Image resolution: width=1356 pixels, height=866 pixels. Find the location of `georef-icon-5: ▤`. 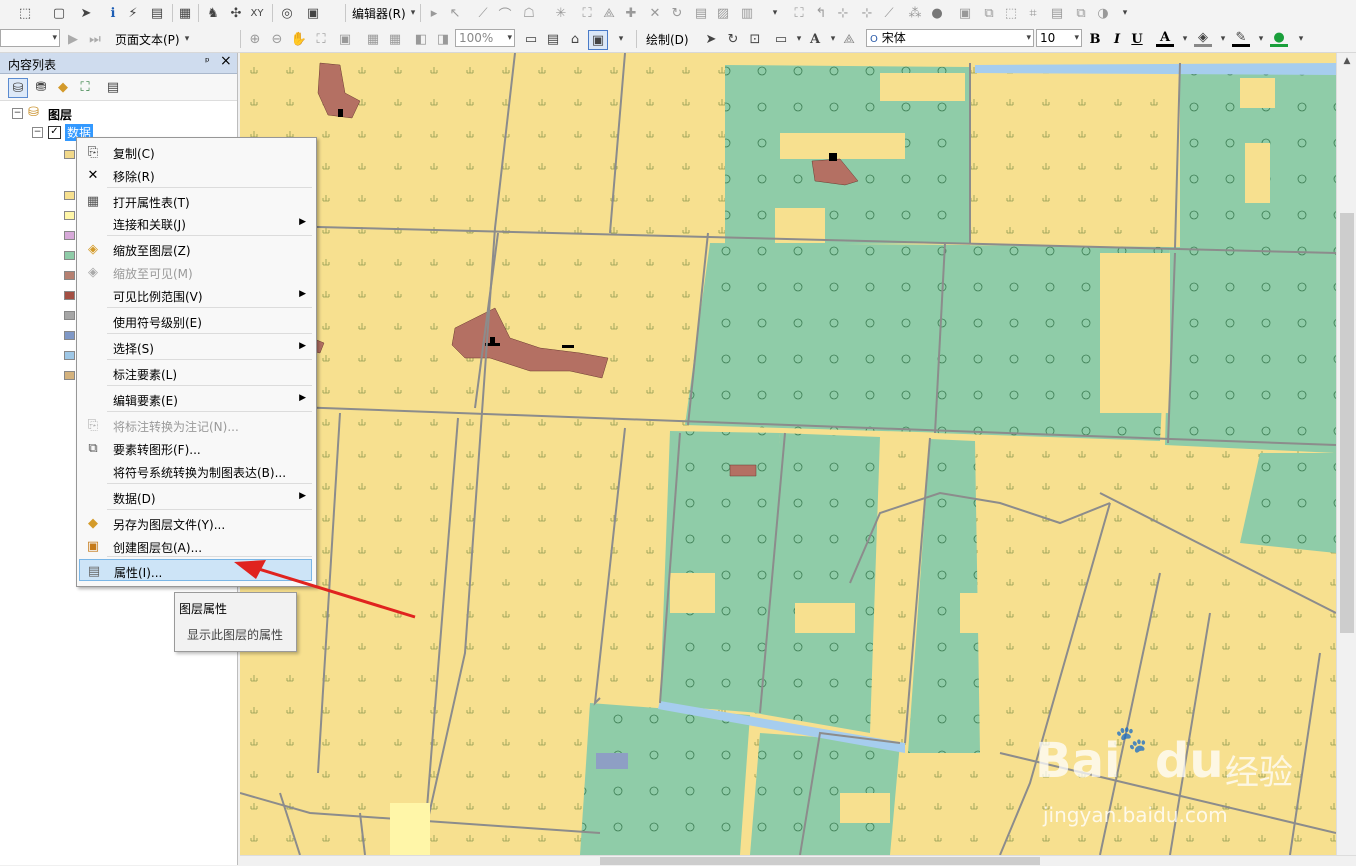

georef-icon-5: ▤ is located at coordinates (1057, 13).